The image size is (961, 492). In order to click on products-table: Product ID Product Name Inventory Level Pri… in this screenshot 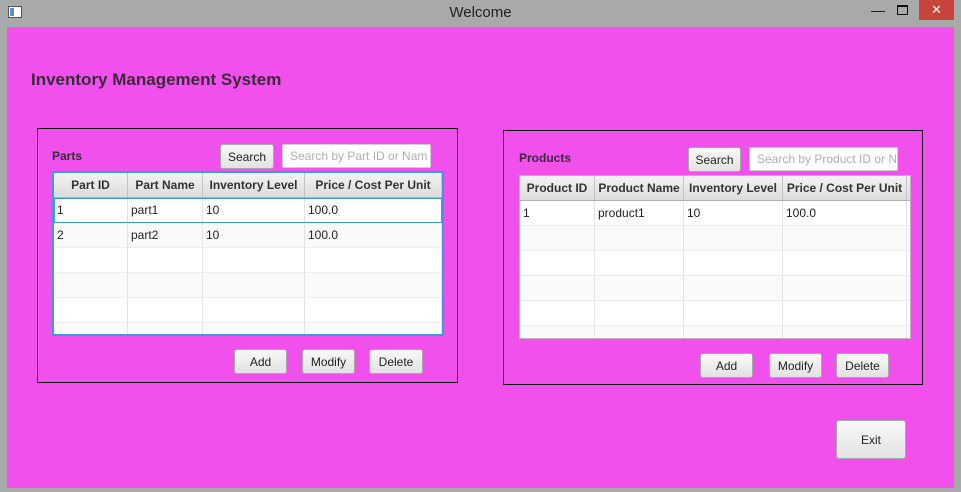, I will do `click(715, 257)`.